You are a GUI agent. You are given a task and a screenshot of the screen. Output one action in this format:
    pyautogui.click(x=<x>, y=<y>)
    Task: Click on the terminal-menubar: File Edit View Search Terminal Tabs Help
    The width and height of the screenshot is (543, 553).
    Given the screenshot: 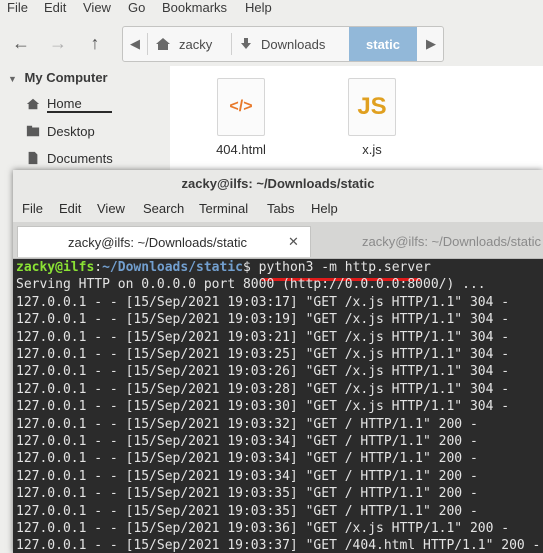 What is the action you would take?
    pyautogui.click(x=278, y=210)
    